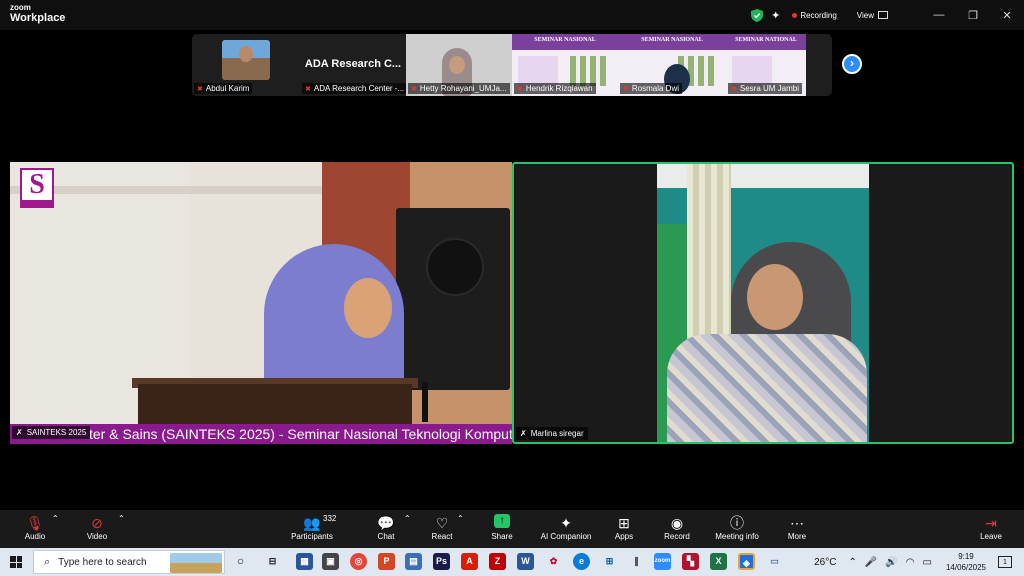  Describe the element at coordinates (883, 15) in the screenshot. I see `view-grid-icon` at that location.